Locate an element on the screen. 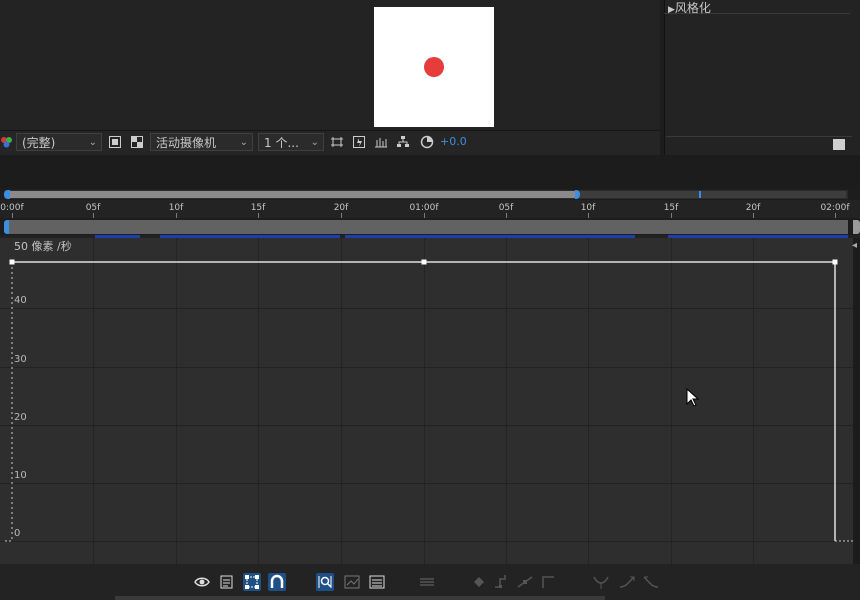 This screenshot has width=860, height=600. category-label: 风格化 is located at coordinates (692, 8).